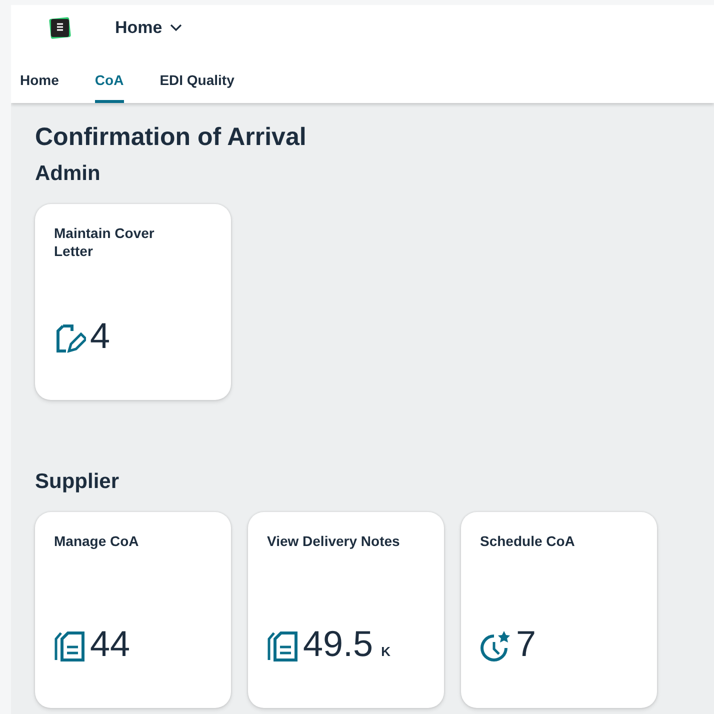 The image size is (714, 714). I want to click on app-tile: Schedule CoA 7, so click(559, 610).